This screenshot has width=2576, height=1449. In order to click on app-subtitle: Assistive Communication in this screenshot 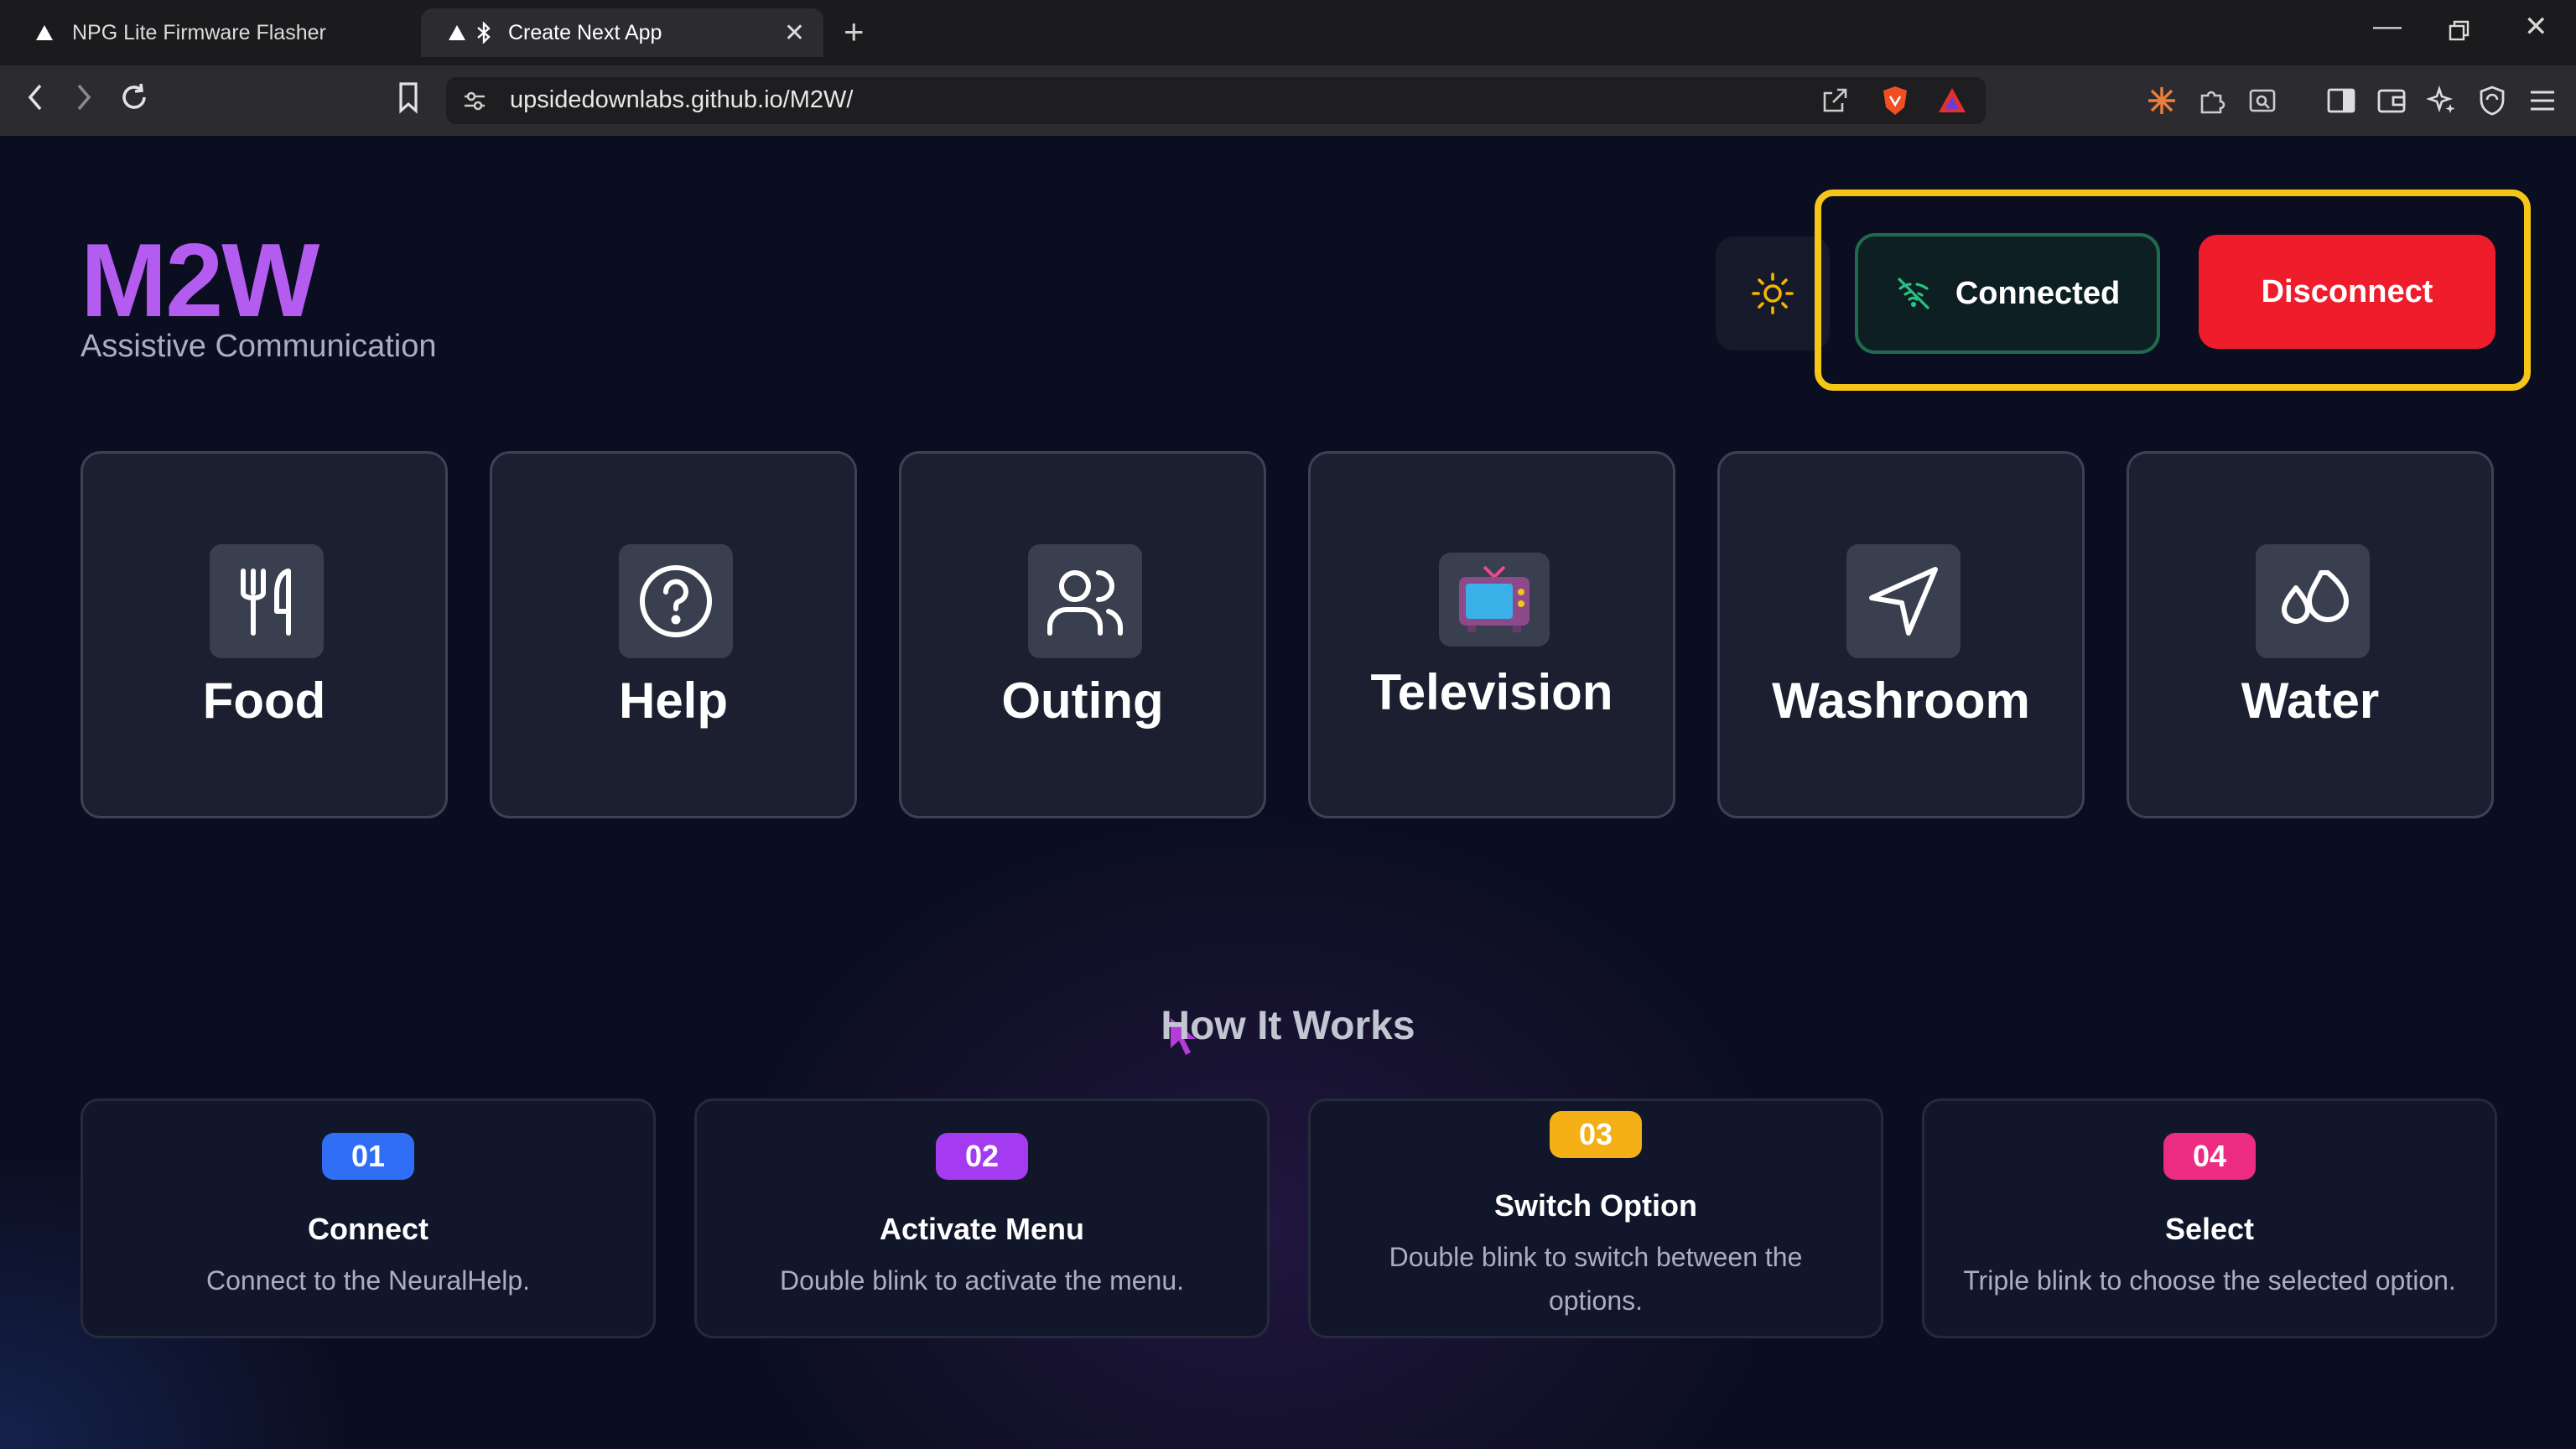, I will do `click(258, 346)`.